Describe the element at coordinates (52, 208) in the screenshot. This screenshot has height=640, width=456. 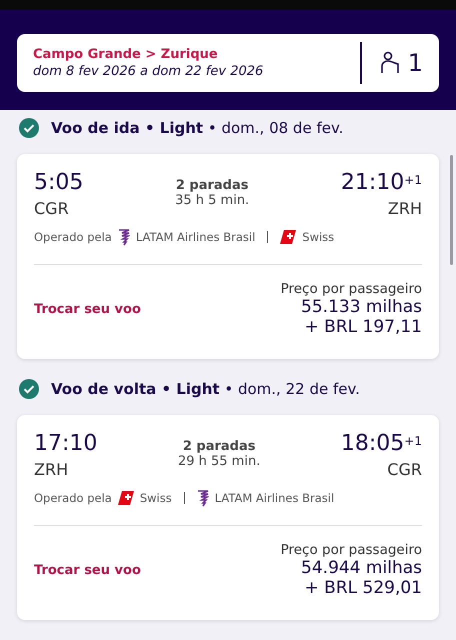
I see `departure-airport: CGR` at that location.